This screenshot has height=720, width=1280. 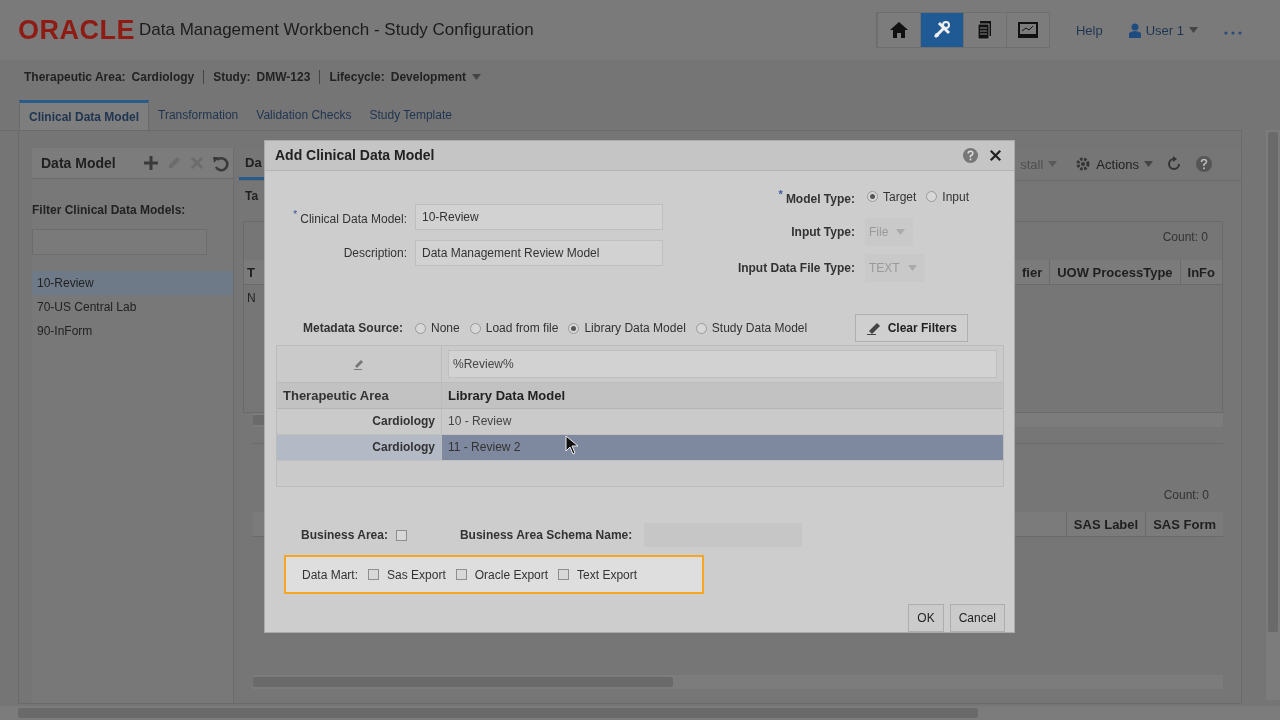 I want to click on field-label: Data Mart:, so click(x=330, y=574).